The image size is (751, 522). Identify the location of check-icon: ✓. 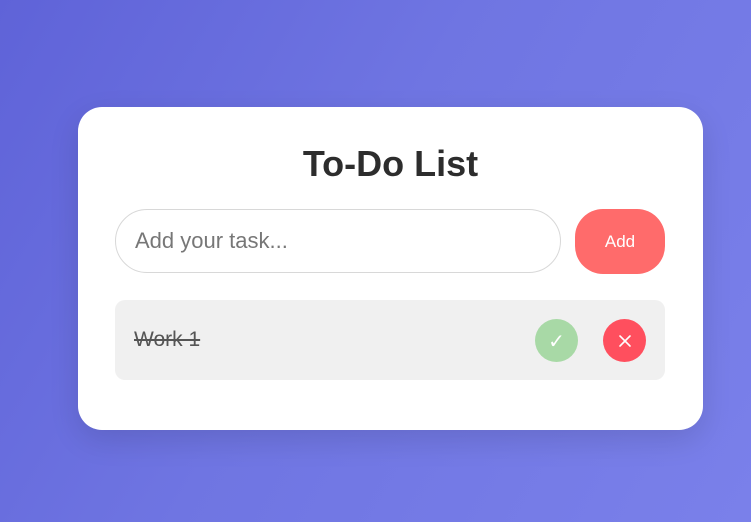
(556, 340).